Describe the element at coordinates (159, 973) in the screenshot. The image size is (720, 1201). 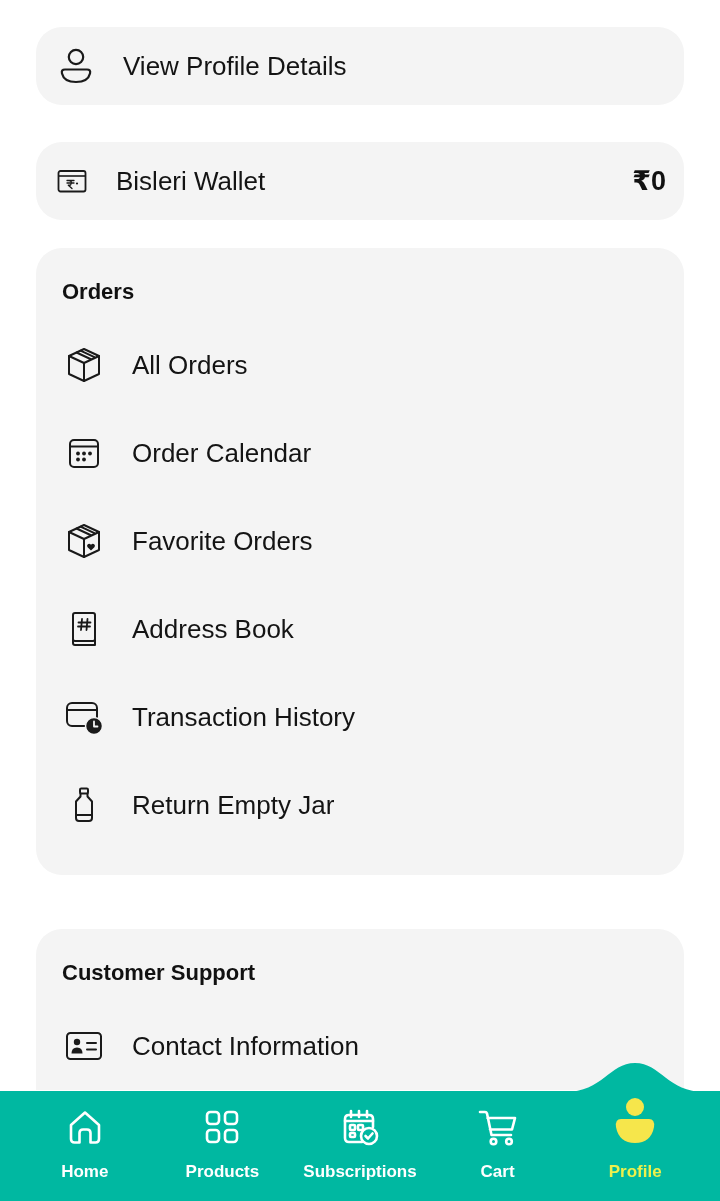
I see `section-title: Customer Support` at that location.